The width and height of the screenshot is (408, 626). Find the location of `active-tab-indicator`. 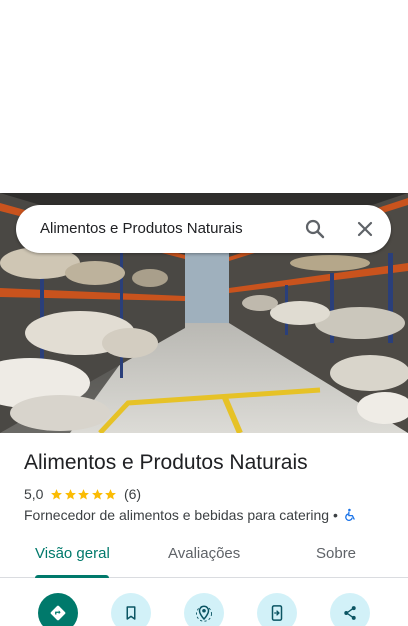

active-tab-indicator is located at coordinates (72, 576).